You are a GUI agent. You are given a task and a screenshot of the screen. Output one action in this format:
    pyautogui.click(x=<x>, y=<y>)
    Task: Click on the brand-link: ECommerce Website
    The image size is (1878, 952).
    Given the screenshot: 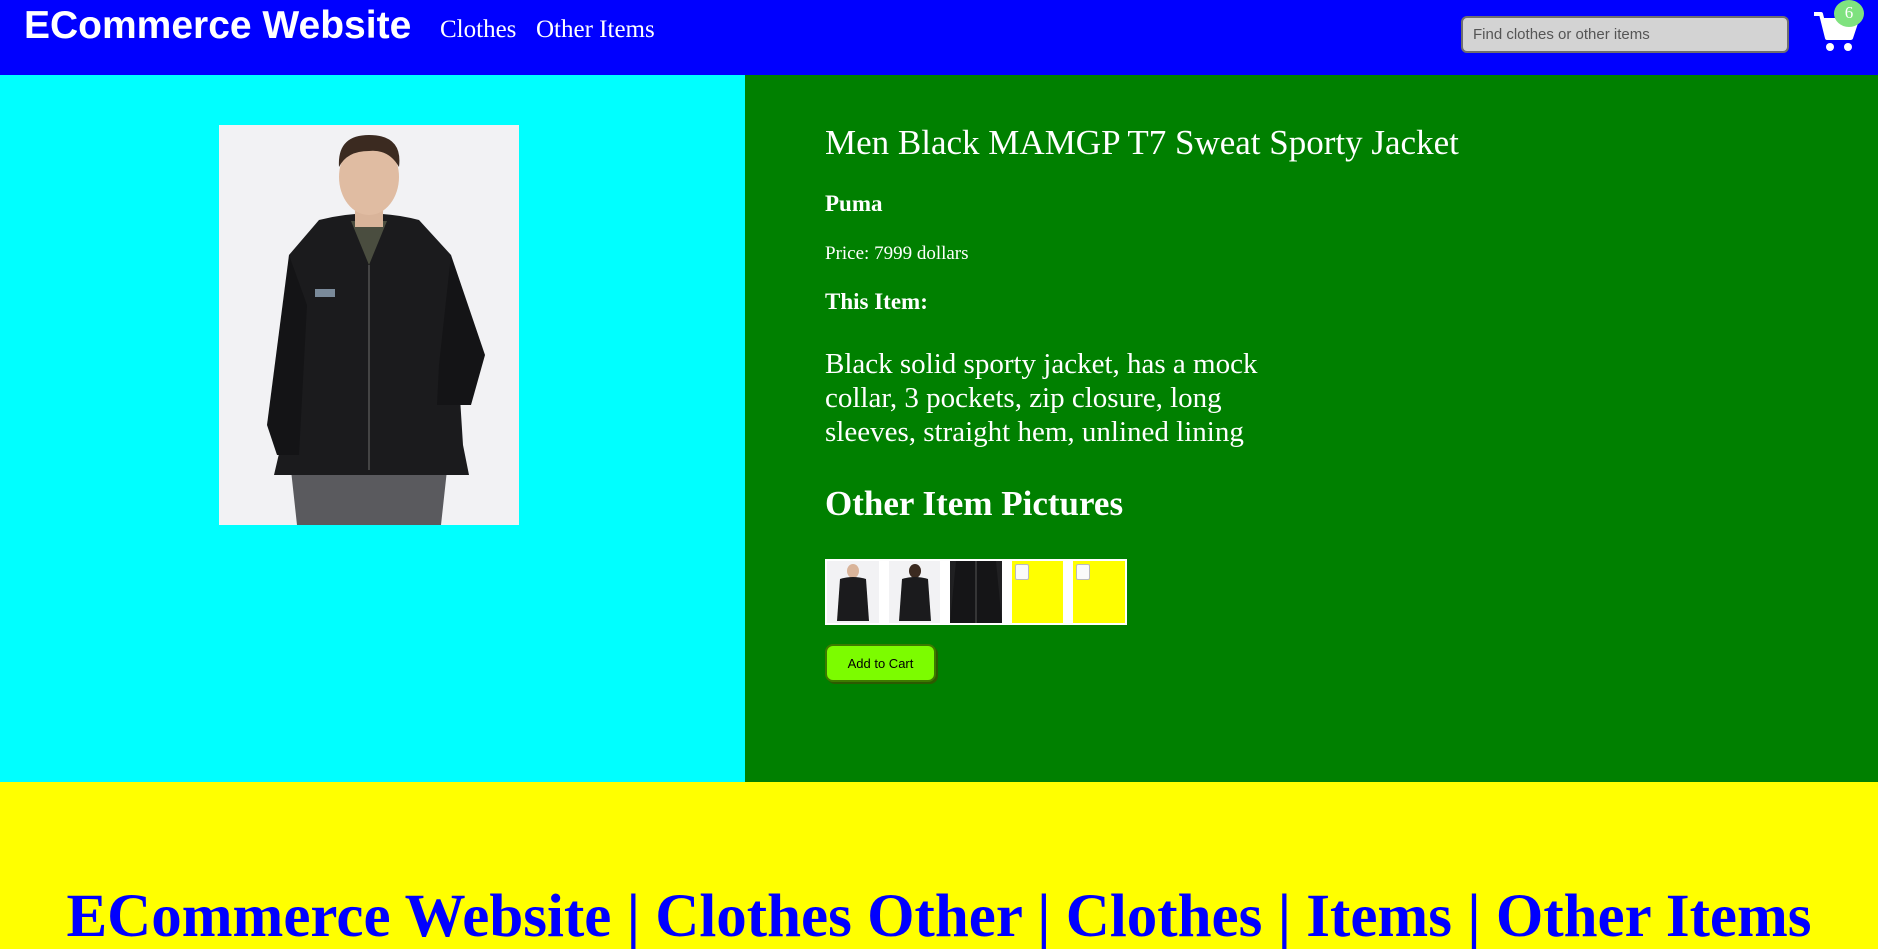 What is the action you would take?
    pyautogui.click(x=217, y=26)
    